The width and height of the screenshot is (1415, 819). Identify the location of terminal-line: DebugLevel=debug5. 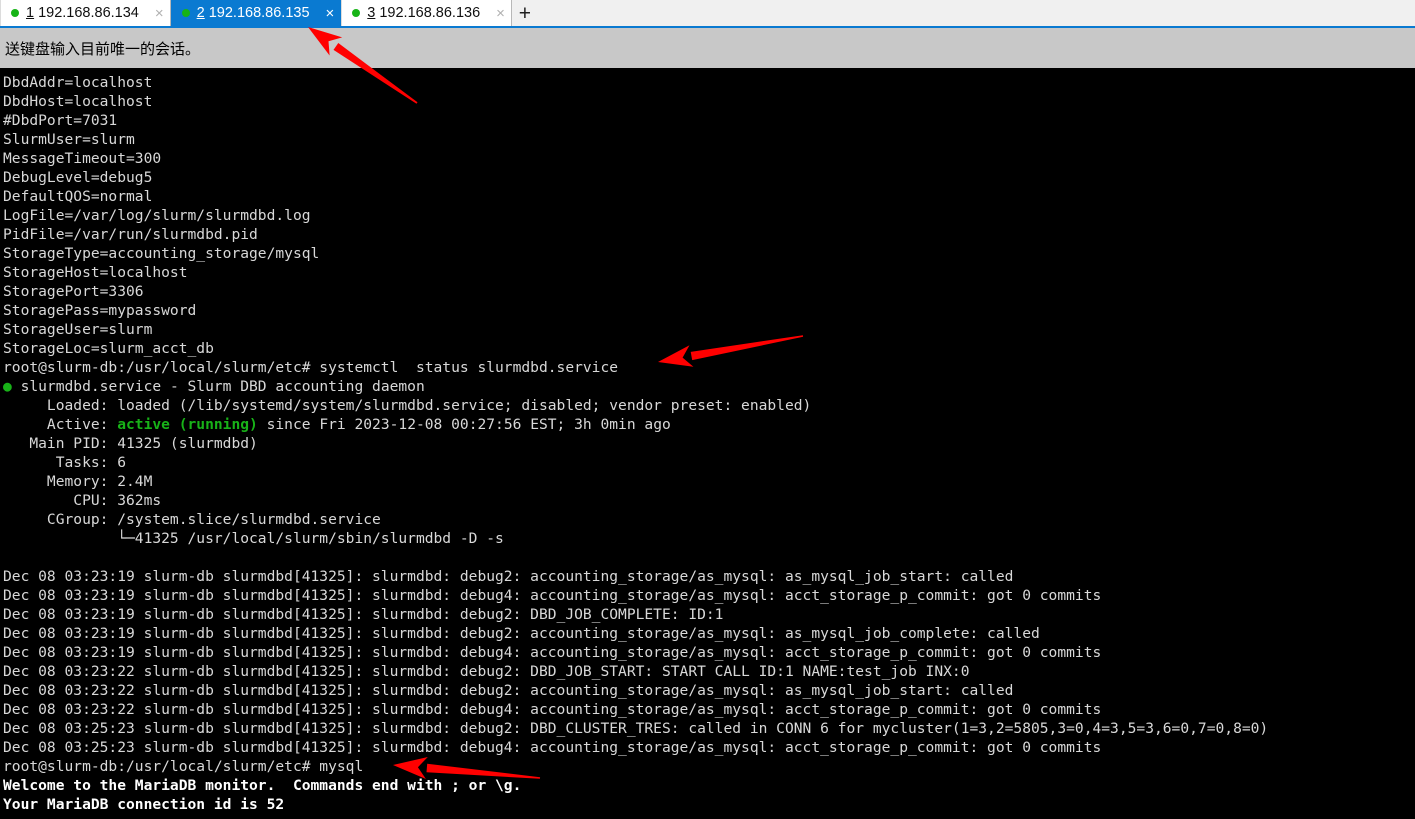
(78, 177).